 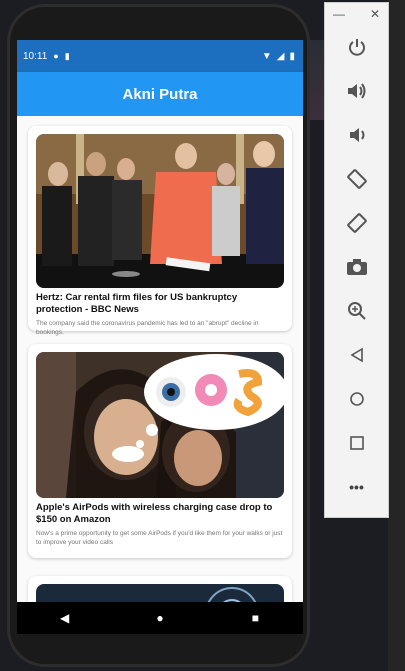 I want to click on sd-card-icon: ▮, so click(x=67, y=55).